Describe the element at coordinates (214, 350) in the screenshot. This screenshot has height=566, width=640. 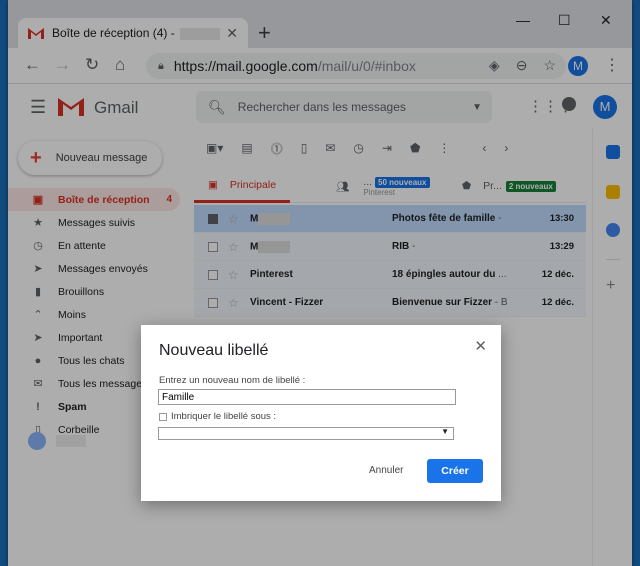
I see `dialog-title: Nouveau libellé` at that location.